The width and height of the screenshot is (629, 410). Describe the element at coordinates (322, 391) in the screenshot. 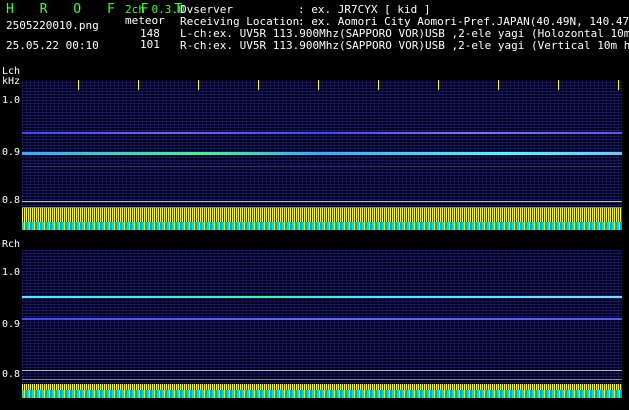

I see `rch-meteor-bars` at that location.